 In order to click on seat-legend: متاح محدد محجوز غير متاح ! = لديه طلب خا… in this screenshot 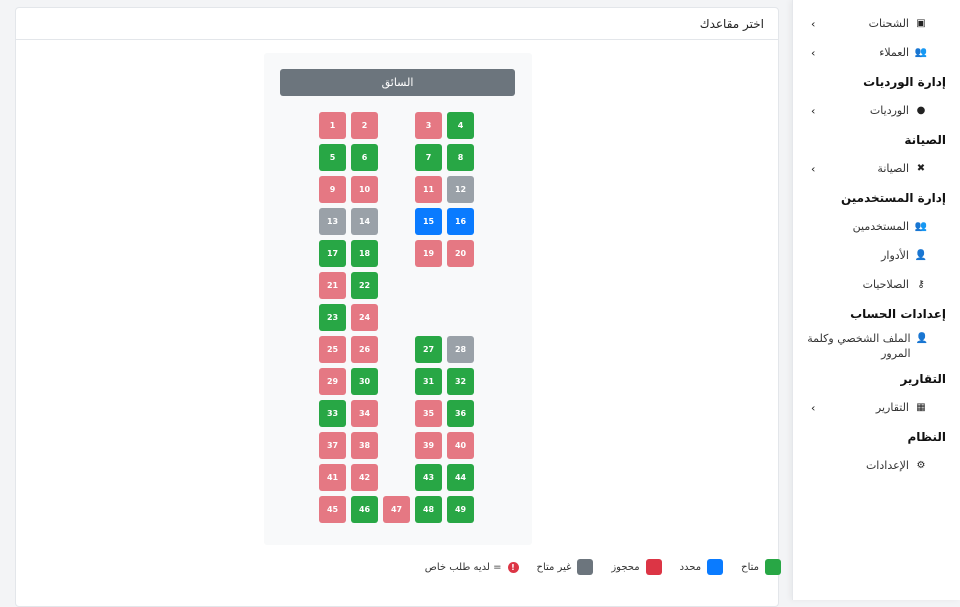, I will do `click(603, 567)`.